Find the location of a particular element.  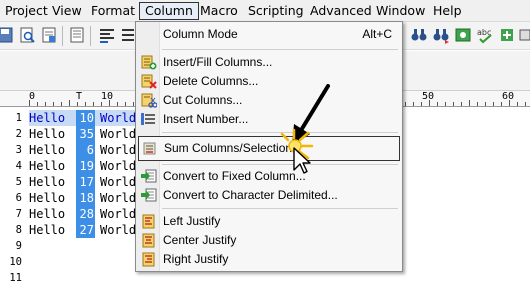

menu-advanced: Advanced is located at coordinates (341, 11).